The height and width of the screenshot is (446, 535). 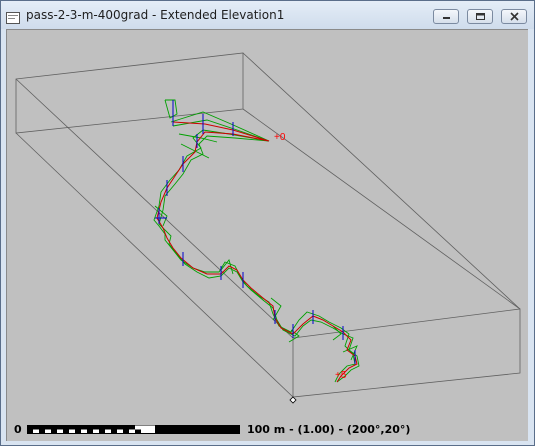 I want to click on title-bar: pass-2-3-m-400grad - Extended Elevation1, so click(x=267, y=15).